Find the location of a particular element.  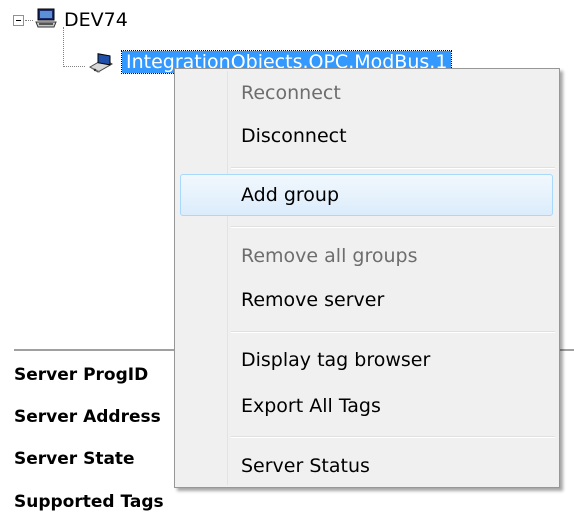

property-label-supported-tags: Supported Tags is located at coordinates (89, 502).